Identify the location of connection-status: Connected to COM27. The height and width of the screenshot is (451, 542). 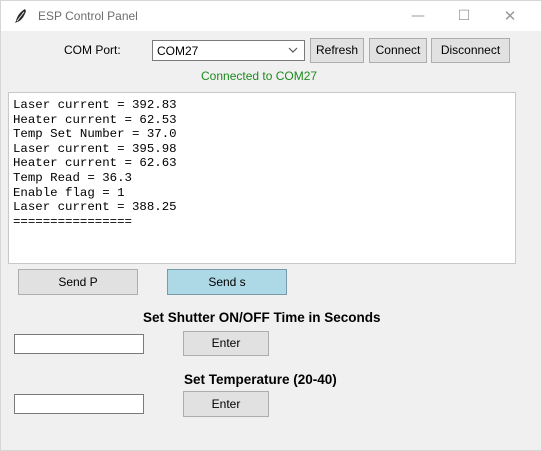
(259, 76).